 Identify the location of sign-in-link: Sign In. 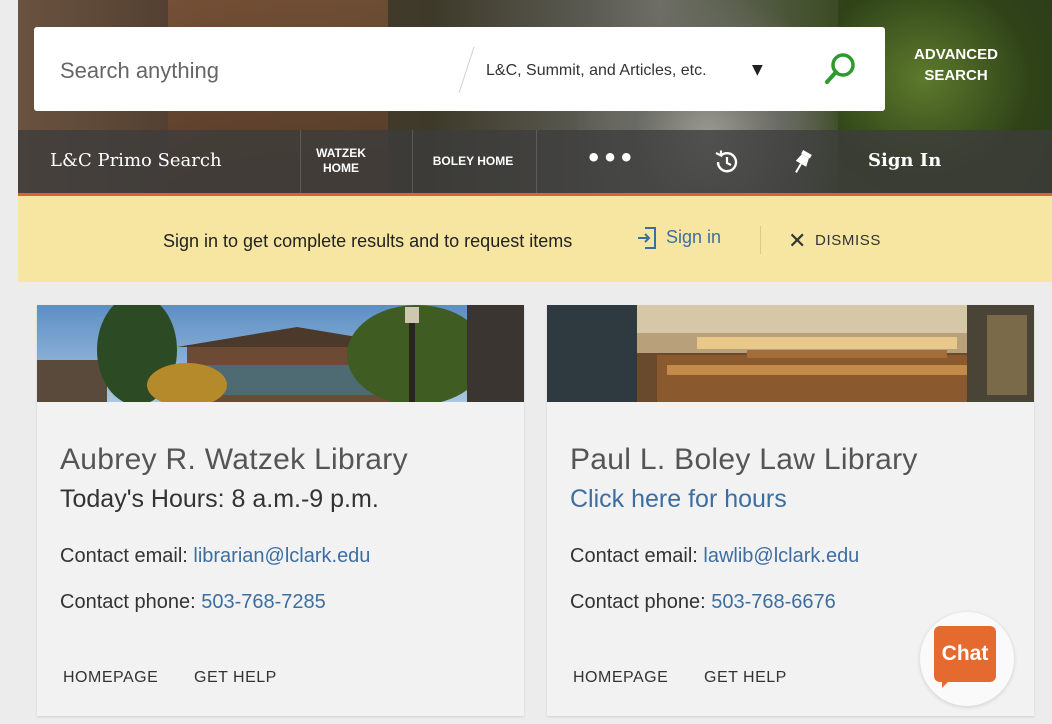
(904, 160).